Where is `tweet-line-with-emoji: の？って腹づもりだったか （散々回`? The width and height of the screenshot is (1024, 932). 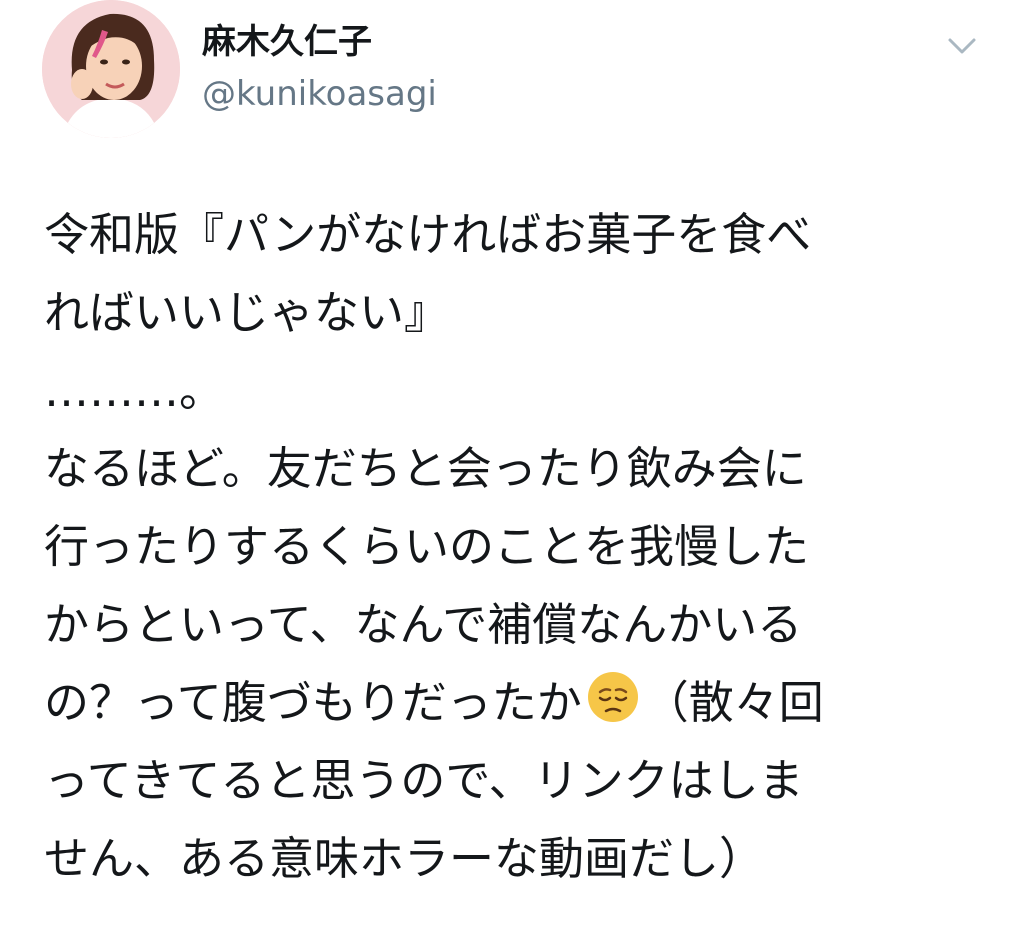
tweet-line-with-emoji: の？って腹づもりだったか （散々回 is located at coordinates (514, 703).